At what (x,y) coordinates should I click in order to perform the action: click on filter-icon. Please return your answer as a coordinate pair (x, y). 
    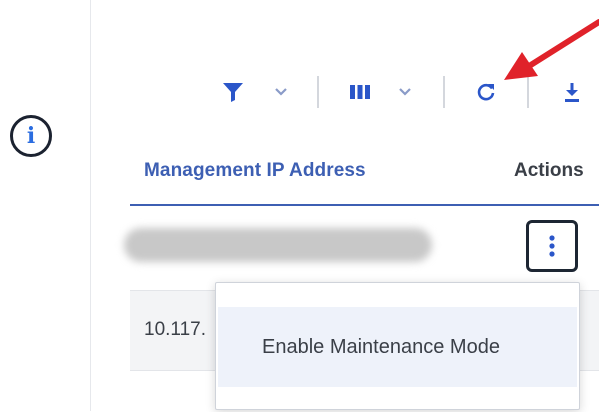
    Looking at the image, I should click on (233, 92).